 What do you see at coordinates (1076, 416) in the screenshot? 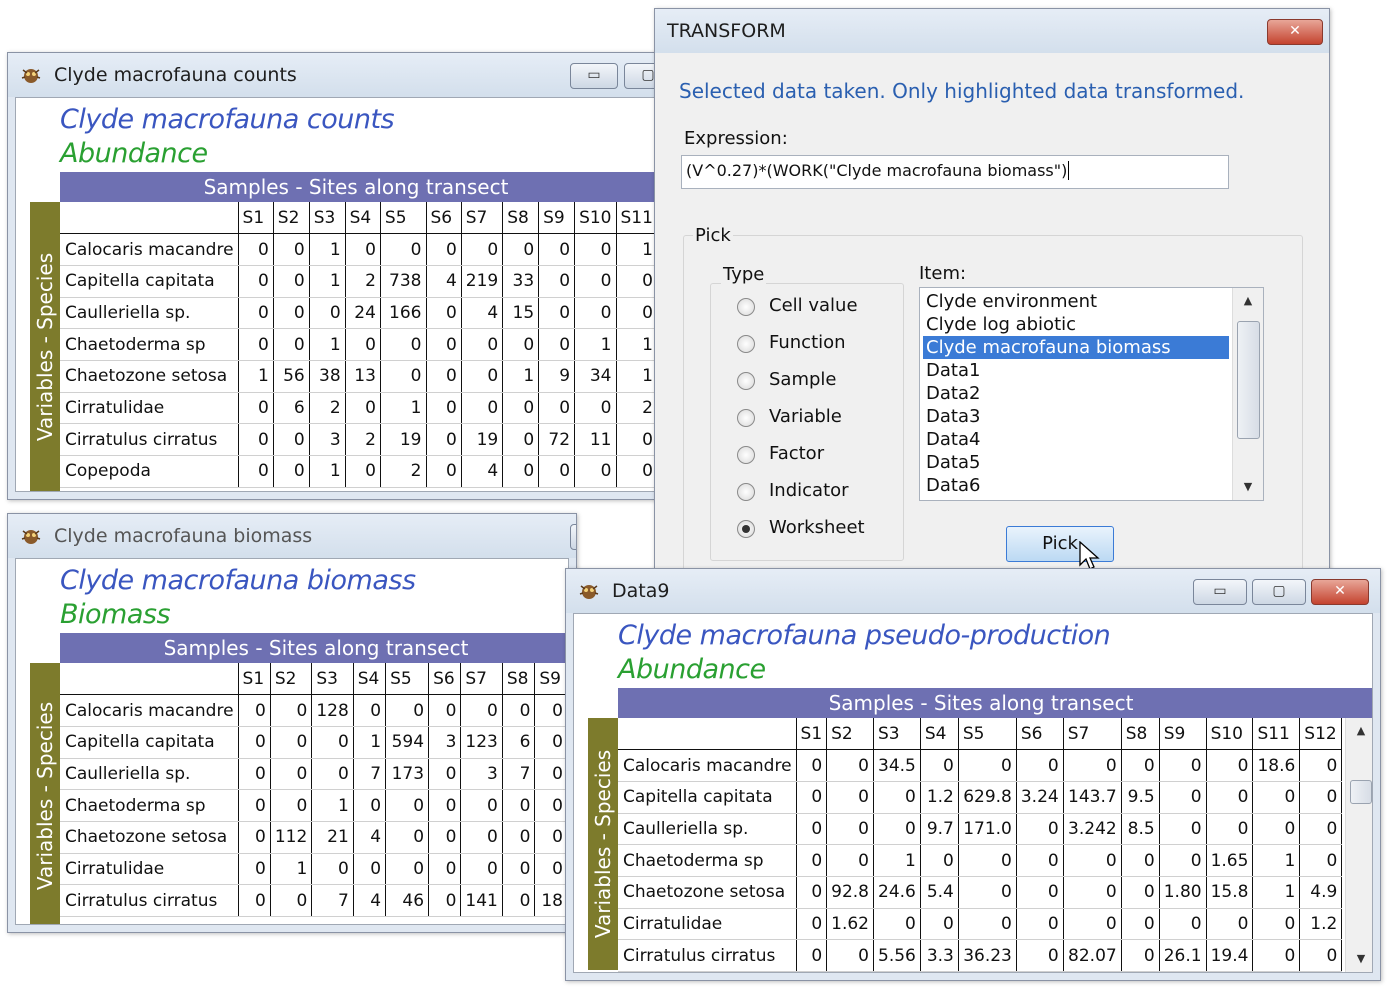
I see `item-list-entry: Data3` at bounding box center [1076, 416].